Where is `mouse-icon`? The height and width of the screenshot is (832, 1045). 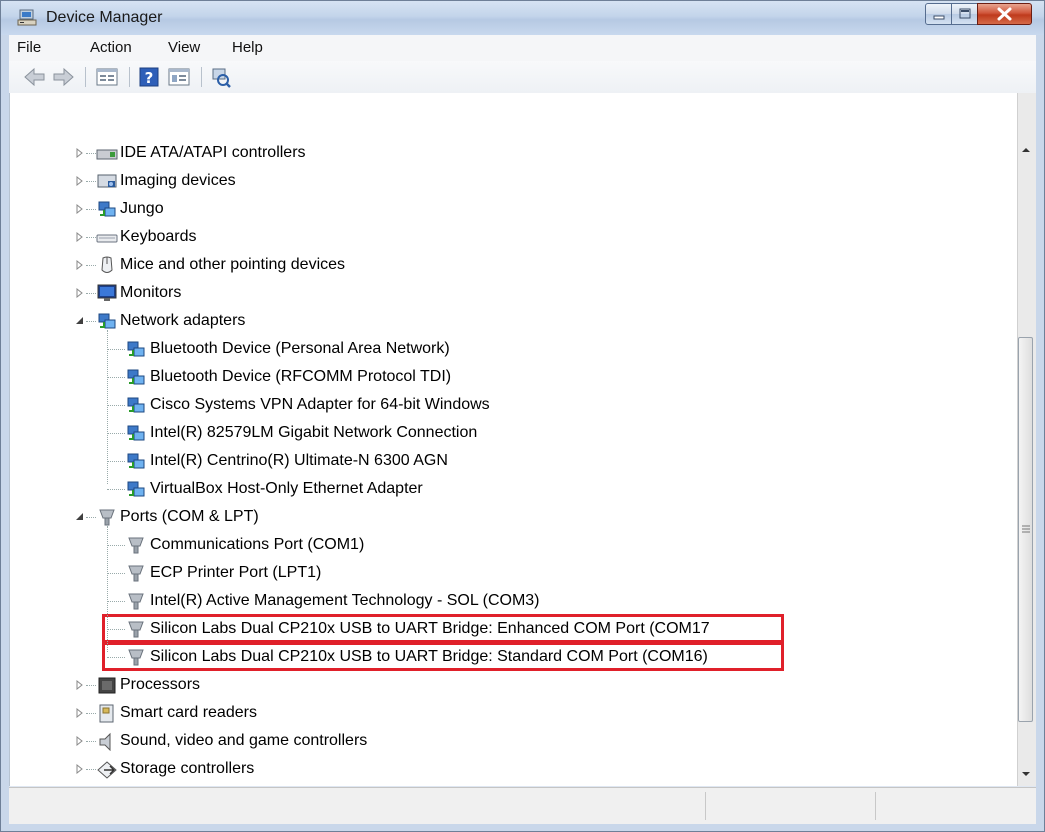 mouse-icon is located at coordinates (107, 264).